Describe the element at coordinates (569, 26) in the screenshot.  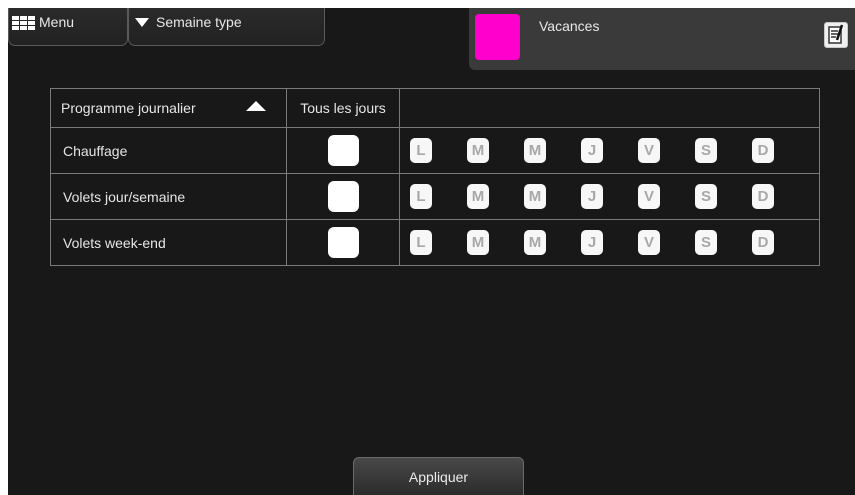
I see `vacation-label: Vacances` at that location.